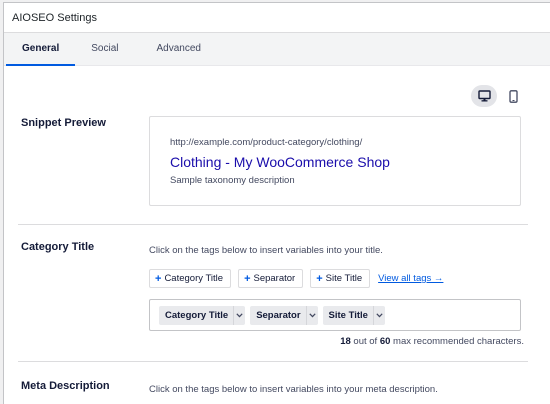 The height and width of the screenshot is (404, 550). Describe the element at coordinates (41, 49) in the screenshot. I see `tab-general: General` at that location.